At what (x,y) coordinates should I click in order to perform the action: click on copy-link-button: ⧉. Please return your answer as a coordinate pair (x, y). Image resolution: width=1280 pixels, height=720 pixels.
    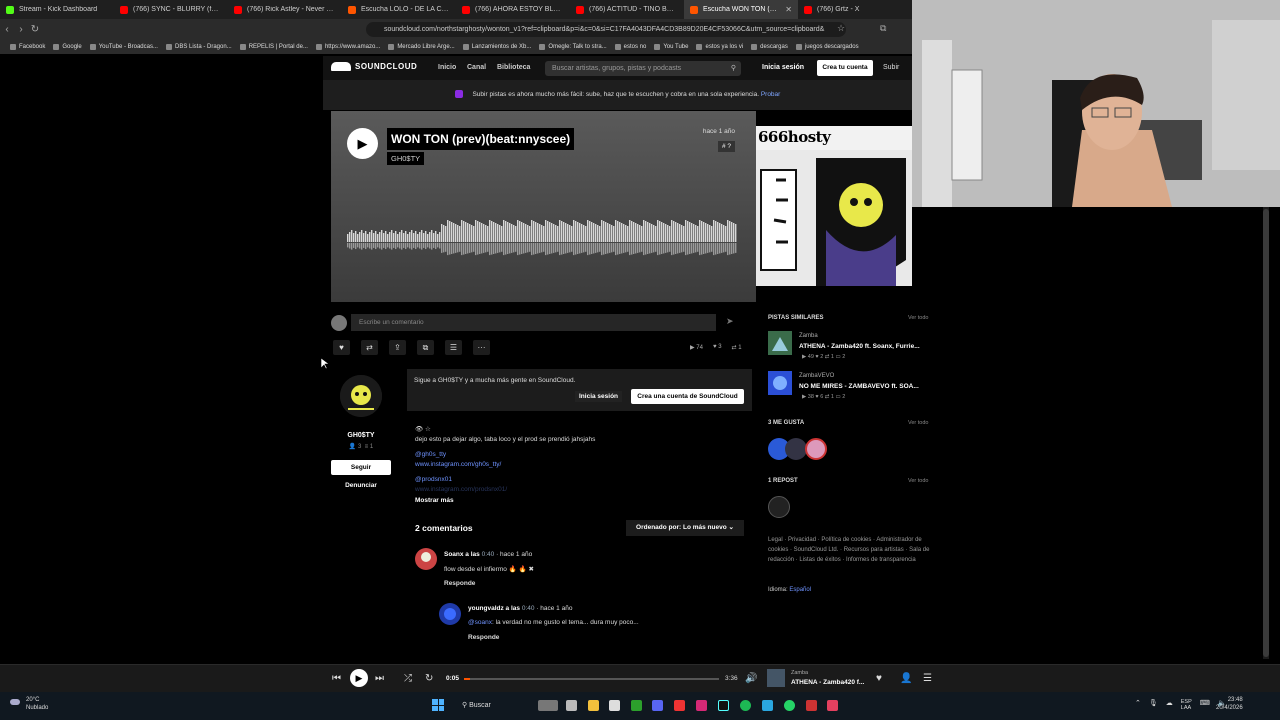
    Looking at the image, I should click on (425, 347).